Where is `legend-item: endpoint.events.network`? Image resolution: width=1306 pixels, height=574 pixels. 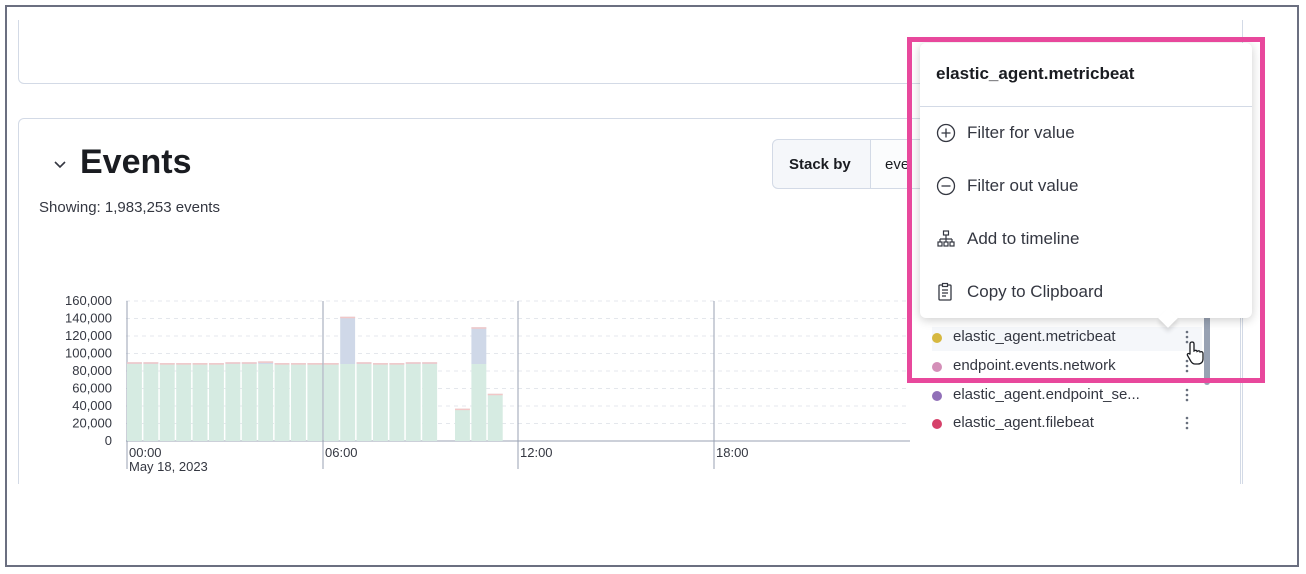
legend-item: endpoint.events.network is located at coordinates (1067, 368).